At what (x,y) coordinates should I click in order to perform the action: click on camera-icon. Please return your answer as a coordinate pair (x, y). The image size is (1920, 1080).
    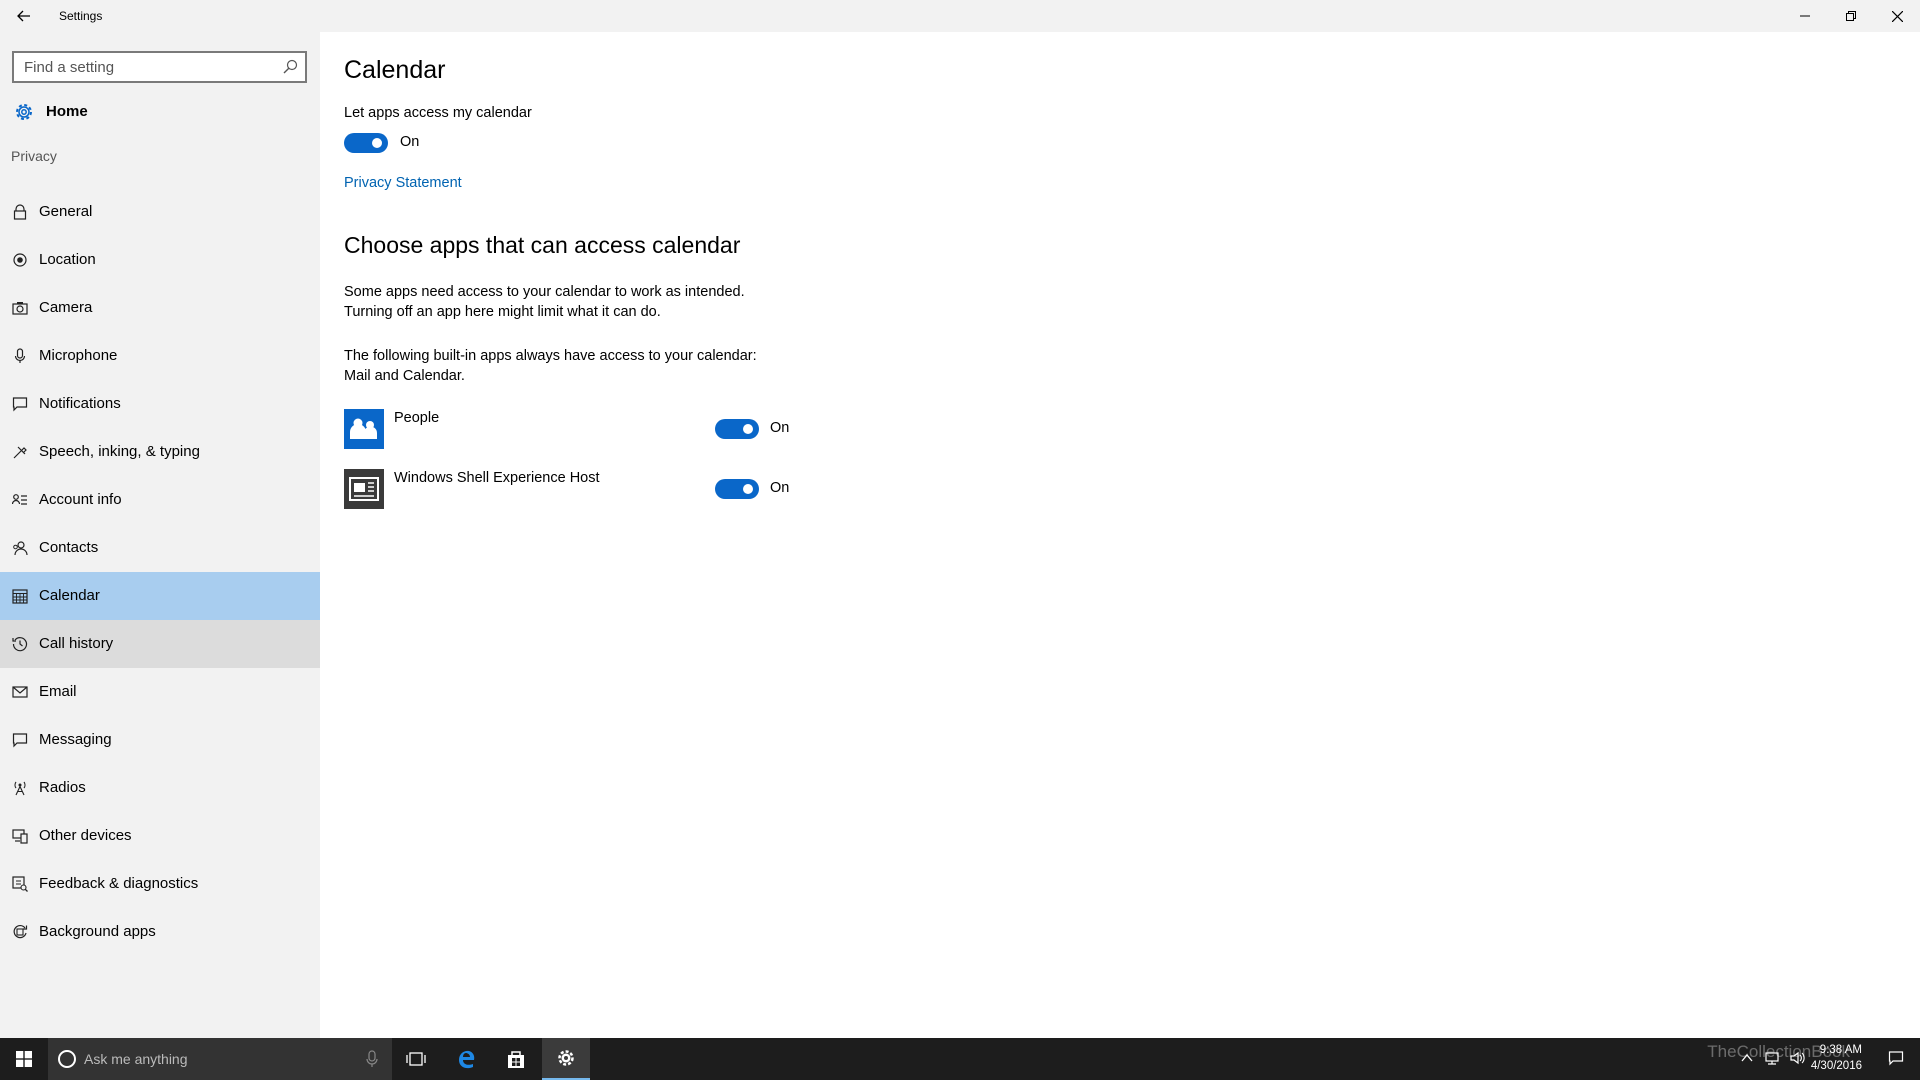
    Looking at the image, I should click on (20, 308).